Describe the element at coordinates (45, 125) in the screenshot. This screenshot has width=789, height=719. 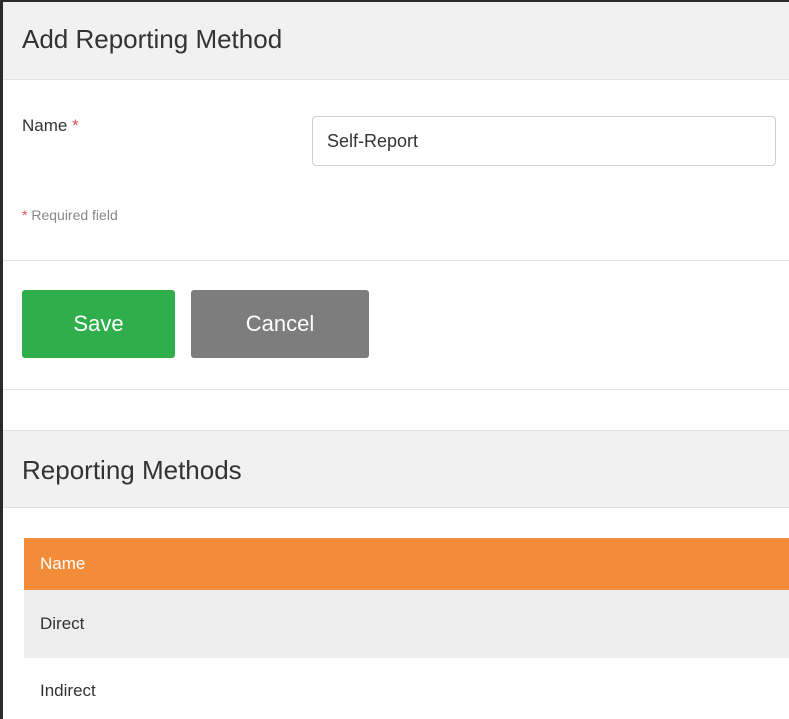
I see `name-label-text: Name` at that location.